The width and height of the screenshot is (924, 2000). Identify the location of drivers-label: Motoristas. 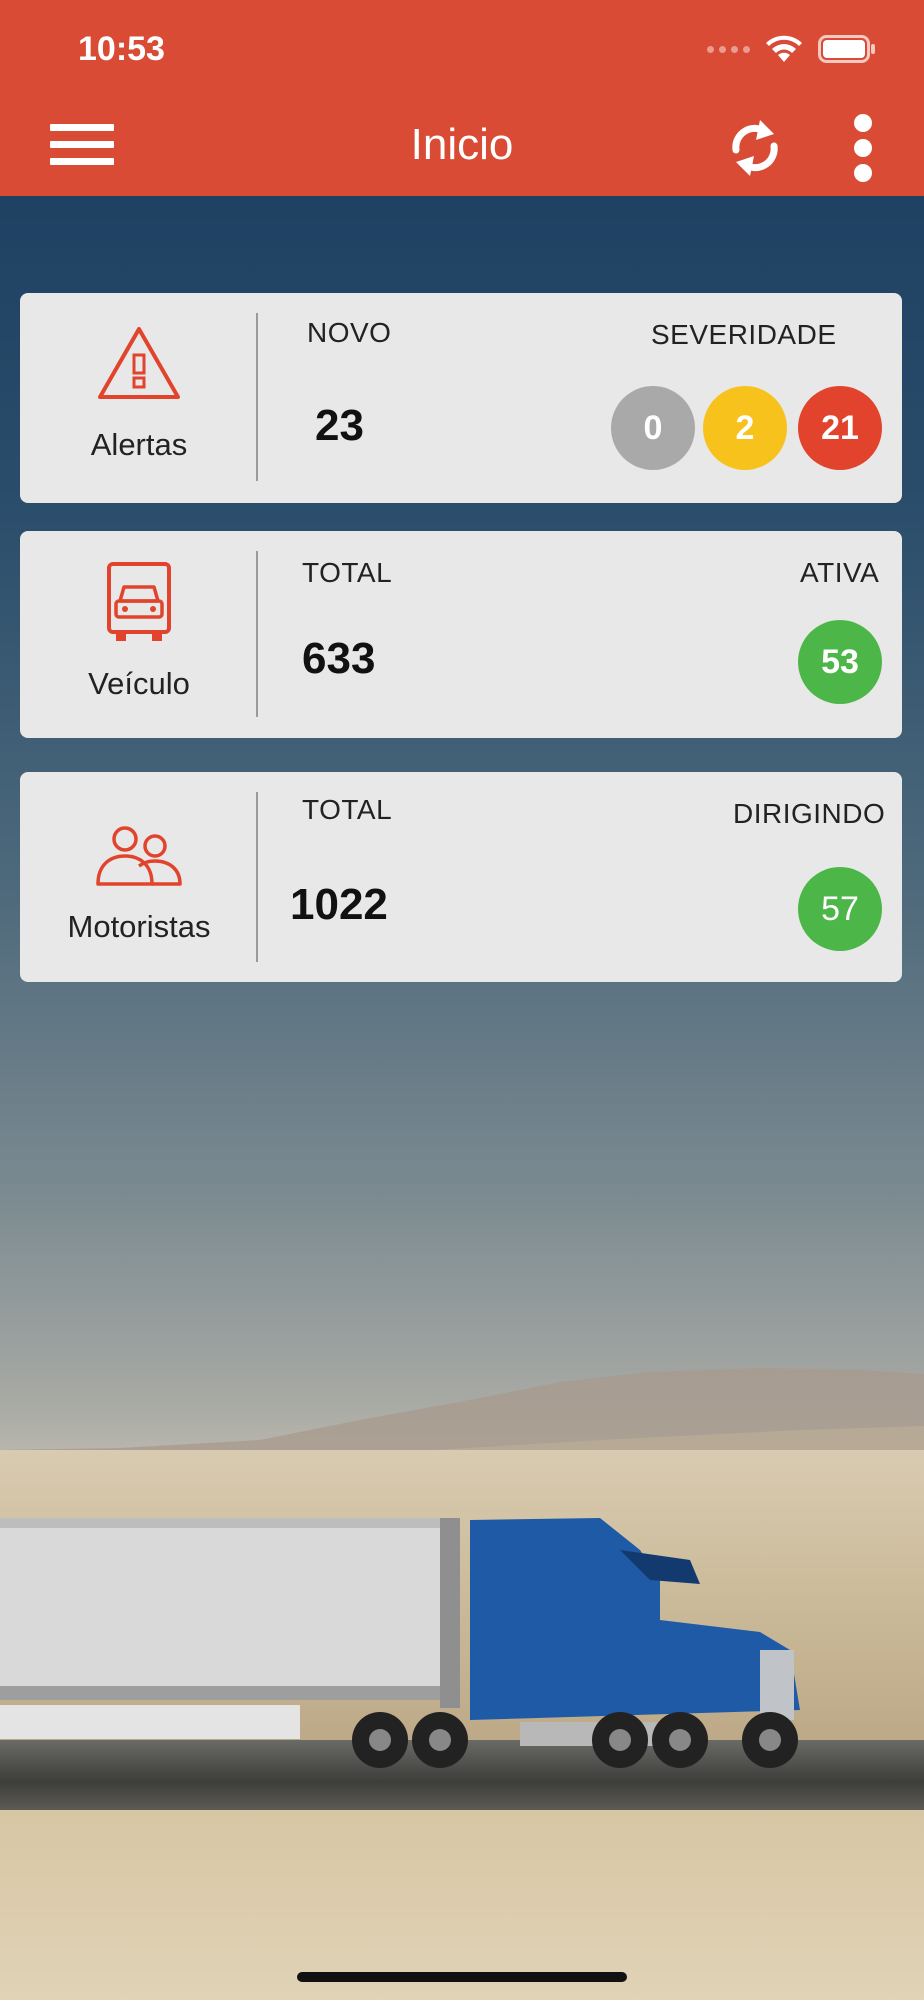
(139, 926).